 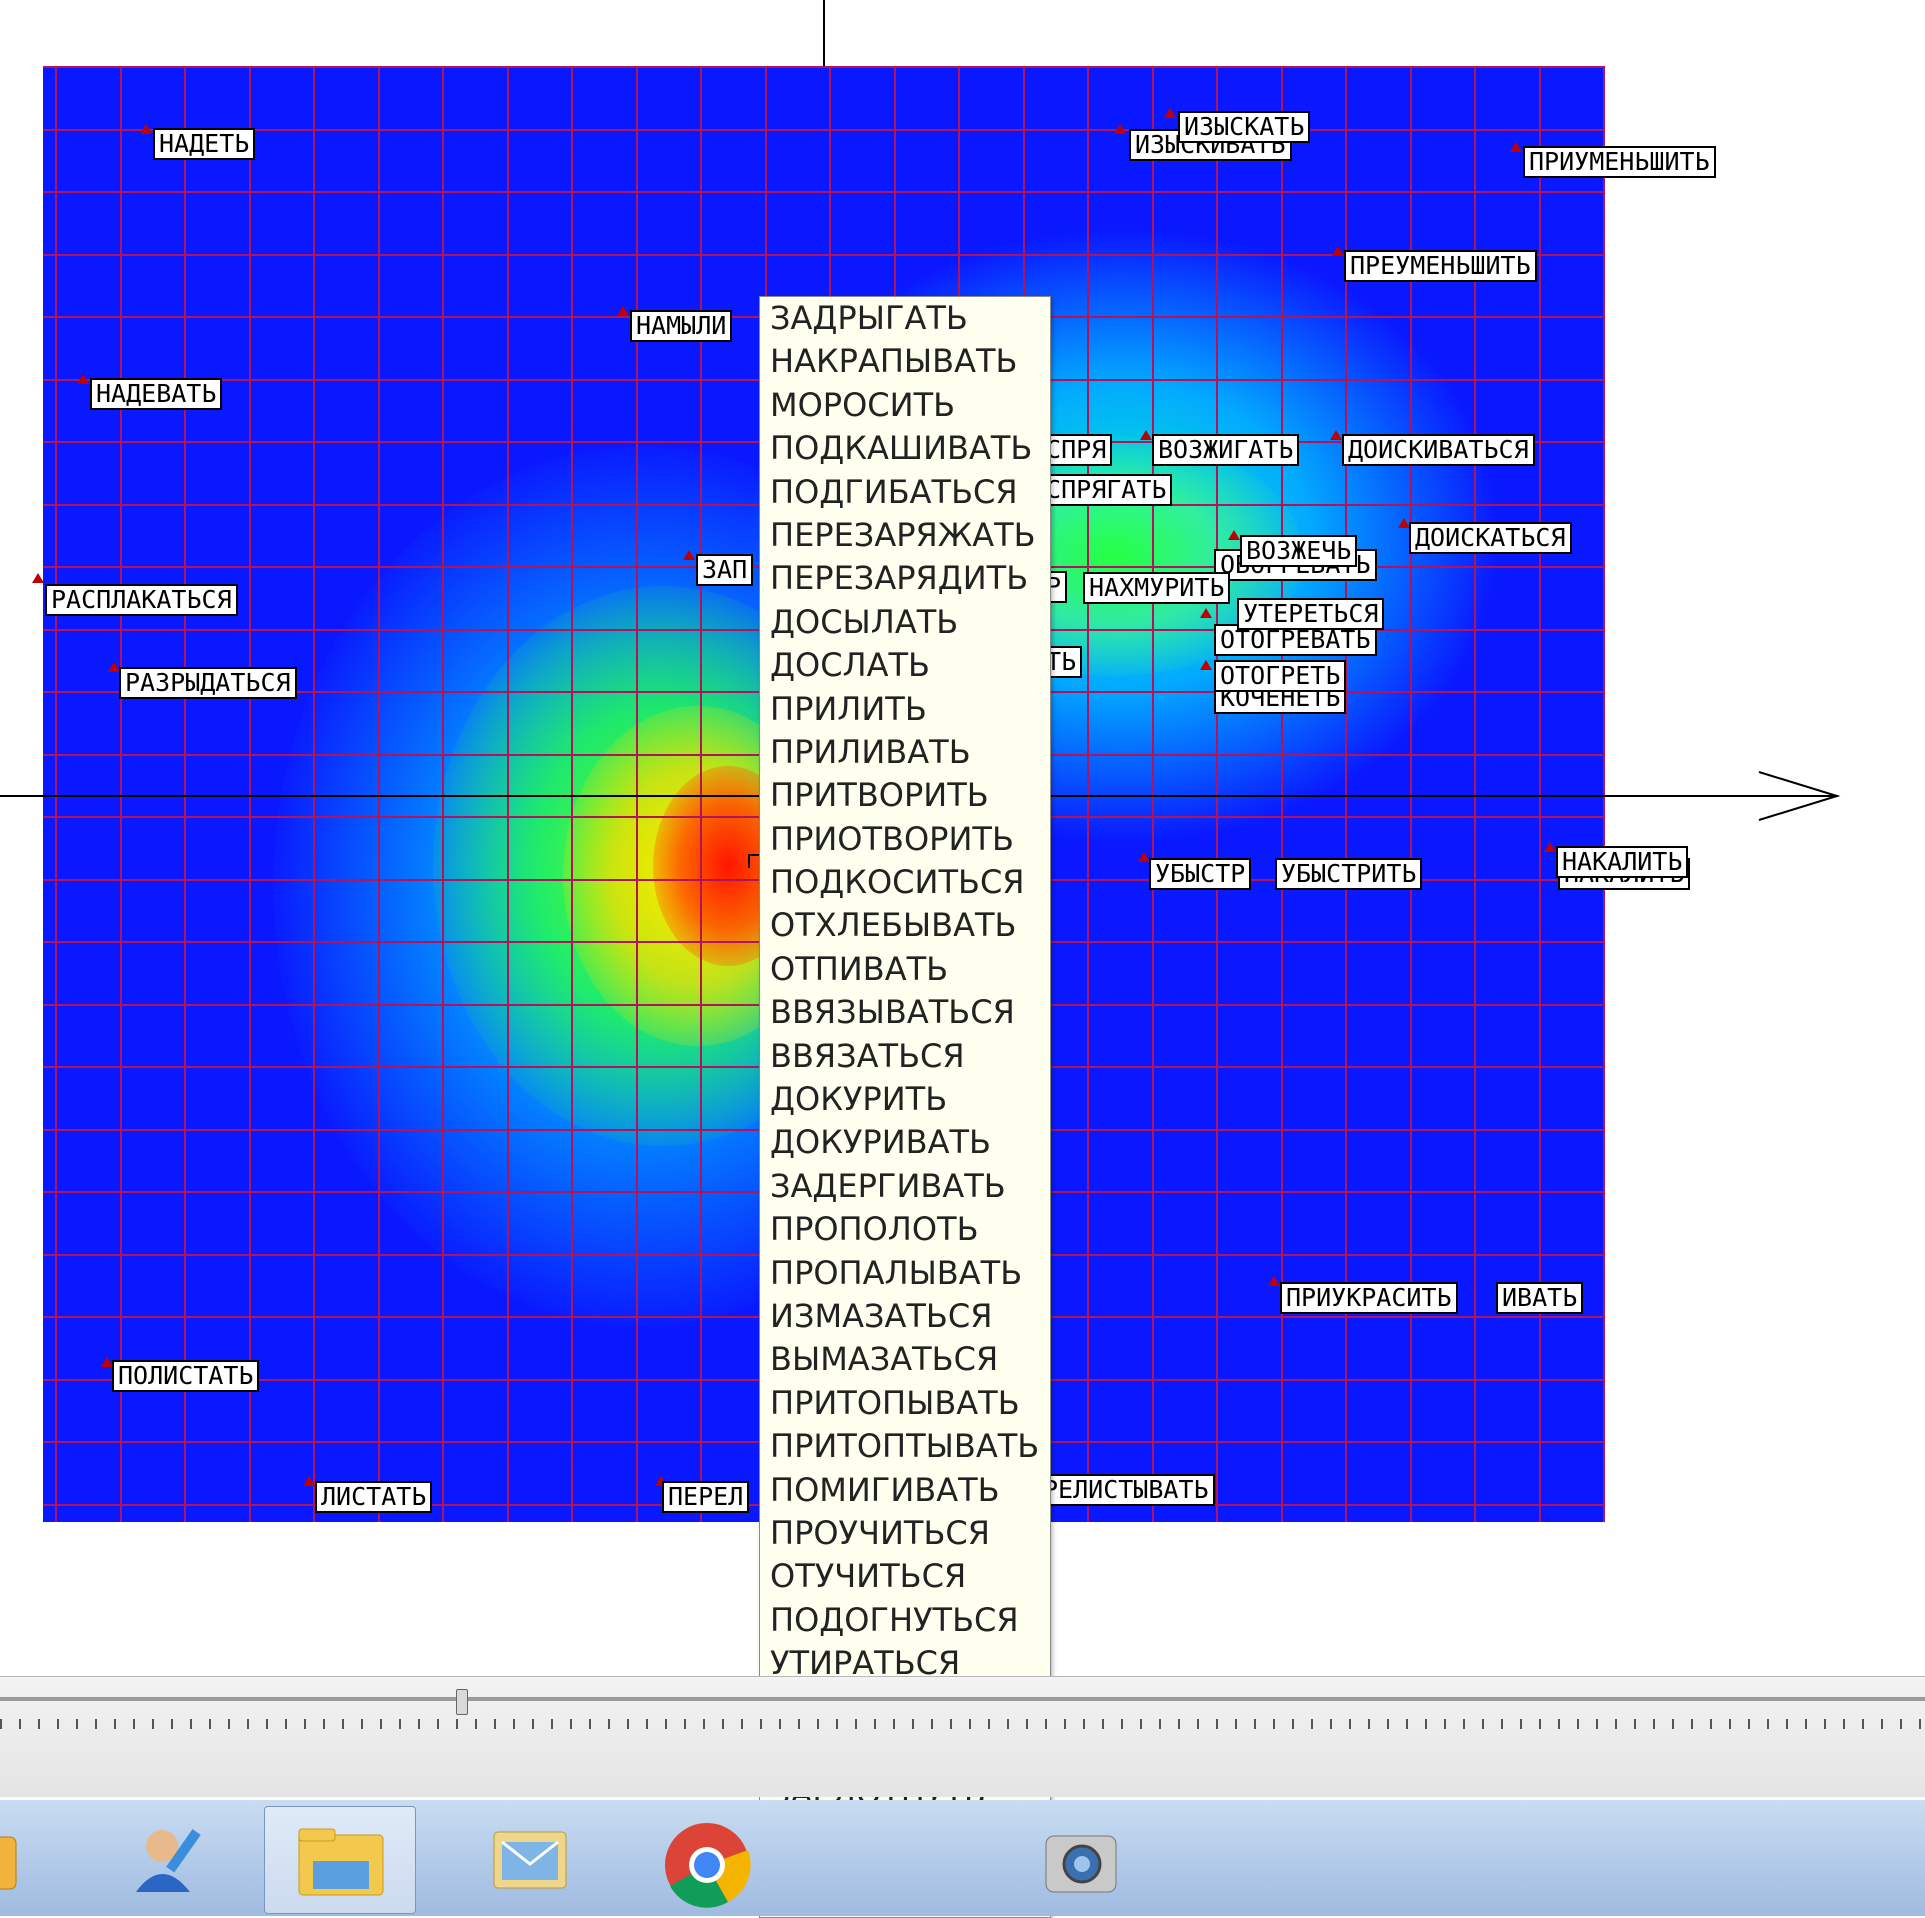 I want to click on popup-list-item: ВВЯЗАТЬСЯ, so click(x=905, y=1056).